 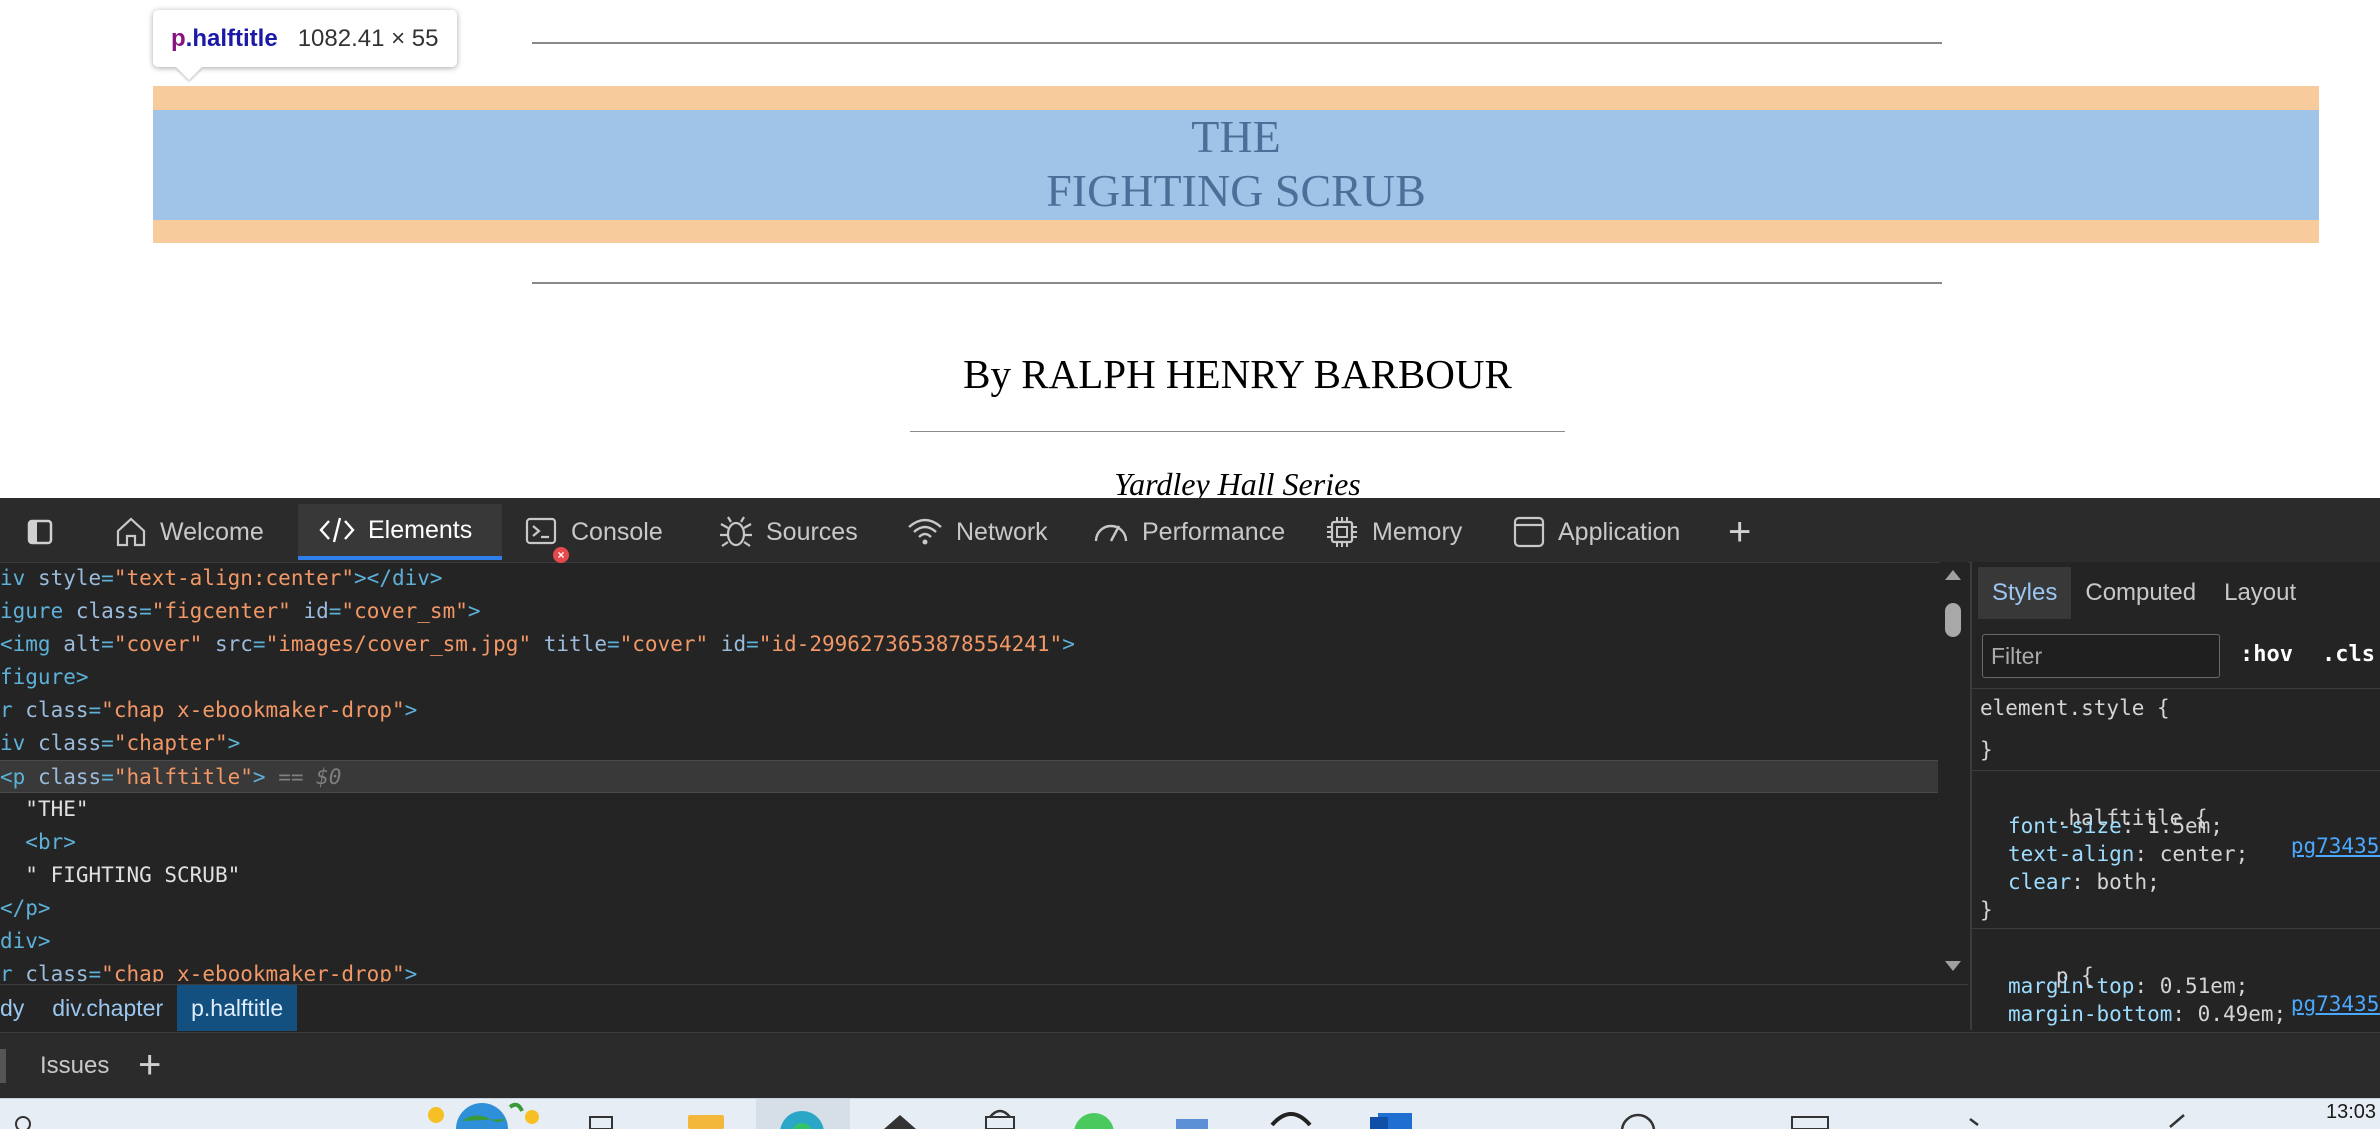 I want to click on file-explorer-icon, so click(x=706, y=1121).